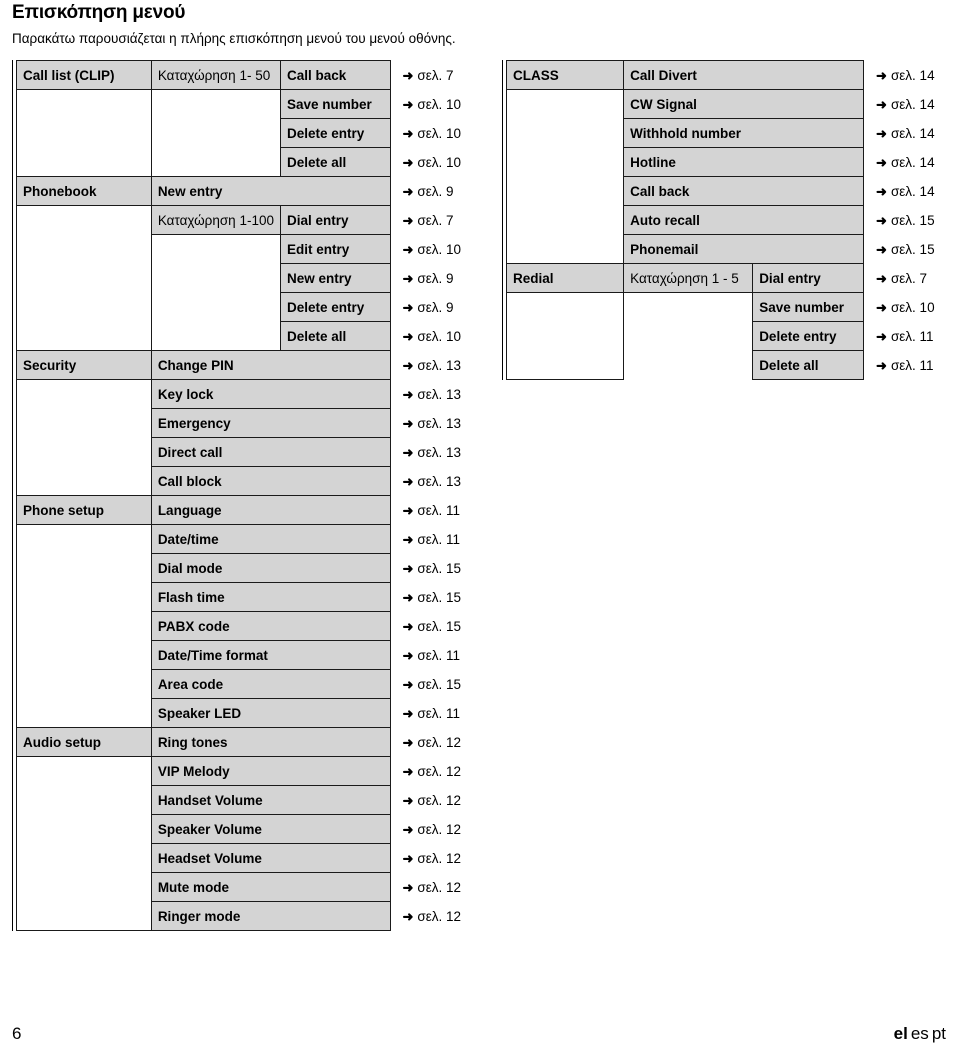  Describe the element at coordinates (270, 539) in the screenshot. I see `menu-level2-label: Date/time` at that location.